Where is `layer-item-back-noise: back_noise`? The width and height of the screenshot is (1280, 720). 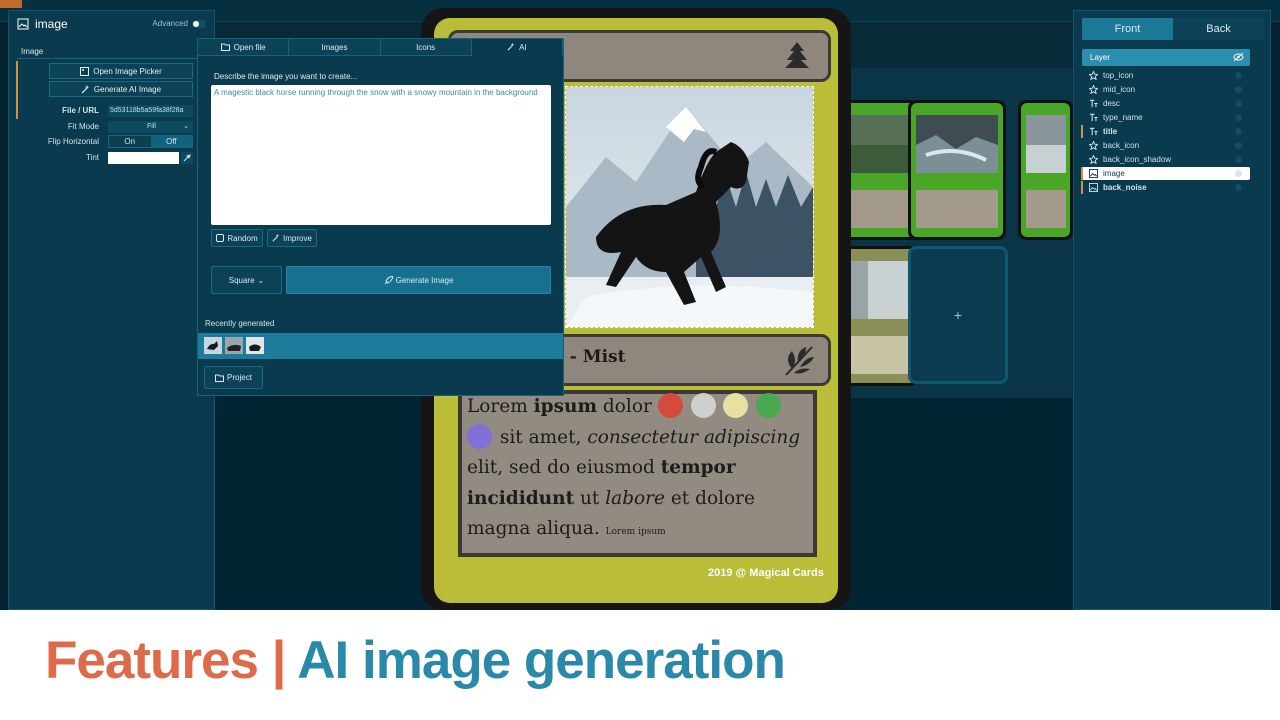
layer-item-back-noise: back_noise is located at coordinates (1165, 187).